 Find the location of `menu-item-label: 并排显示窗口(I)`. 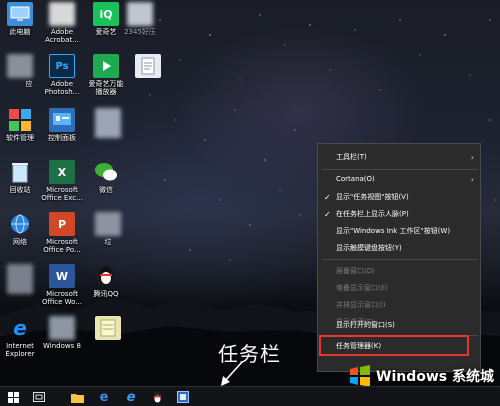

menu-item-label: 并排显示窗口(I) is located at coordinates (361, 305).